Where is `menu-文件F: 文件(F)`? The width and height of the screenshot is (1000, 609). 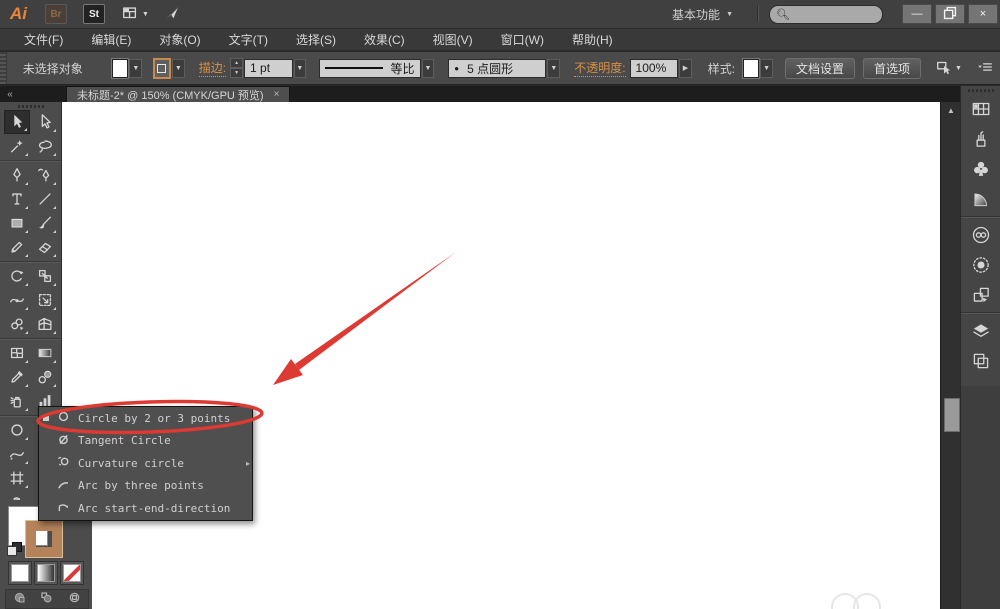
menu-文件F: 文件(F) is located at coordinates (43, 40).